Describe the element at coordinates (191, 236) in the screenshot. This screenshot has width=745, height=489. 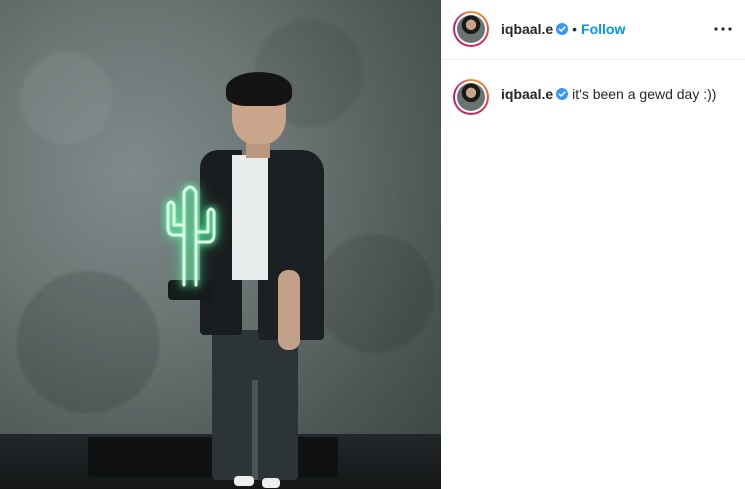
I see `neon-cactus-icon` at that location.